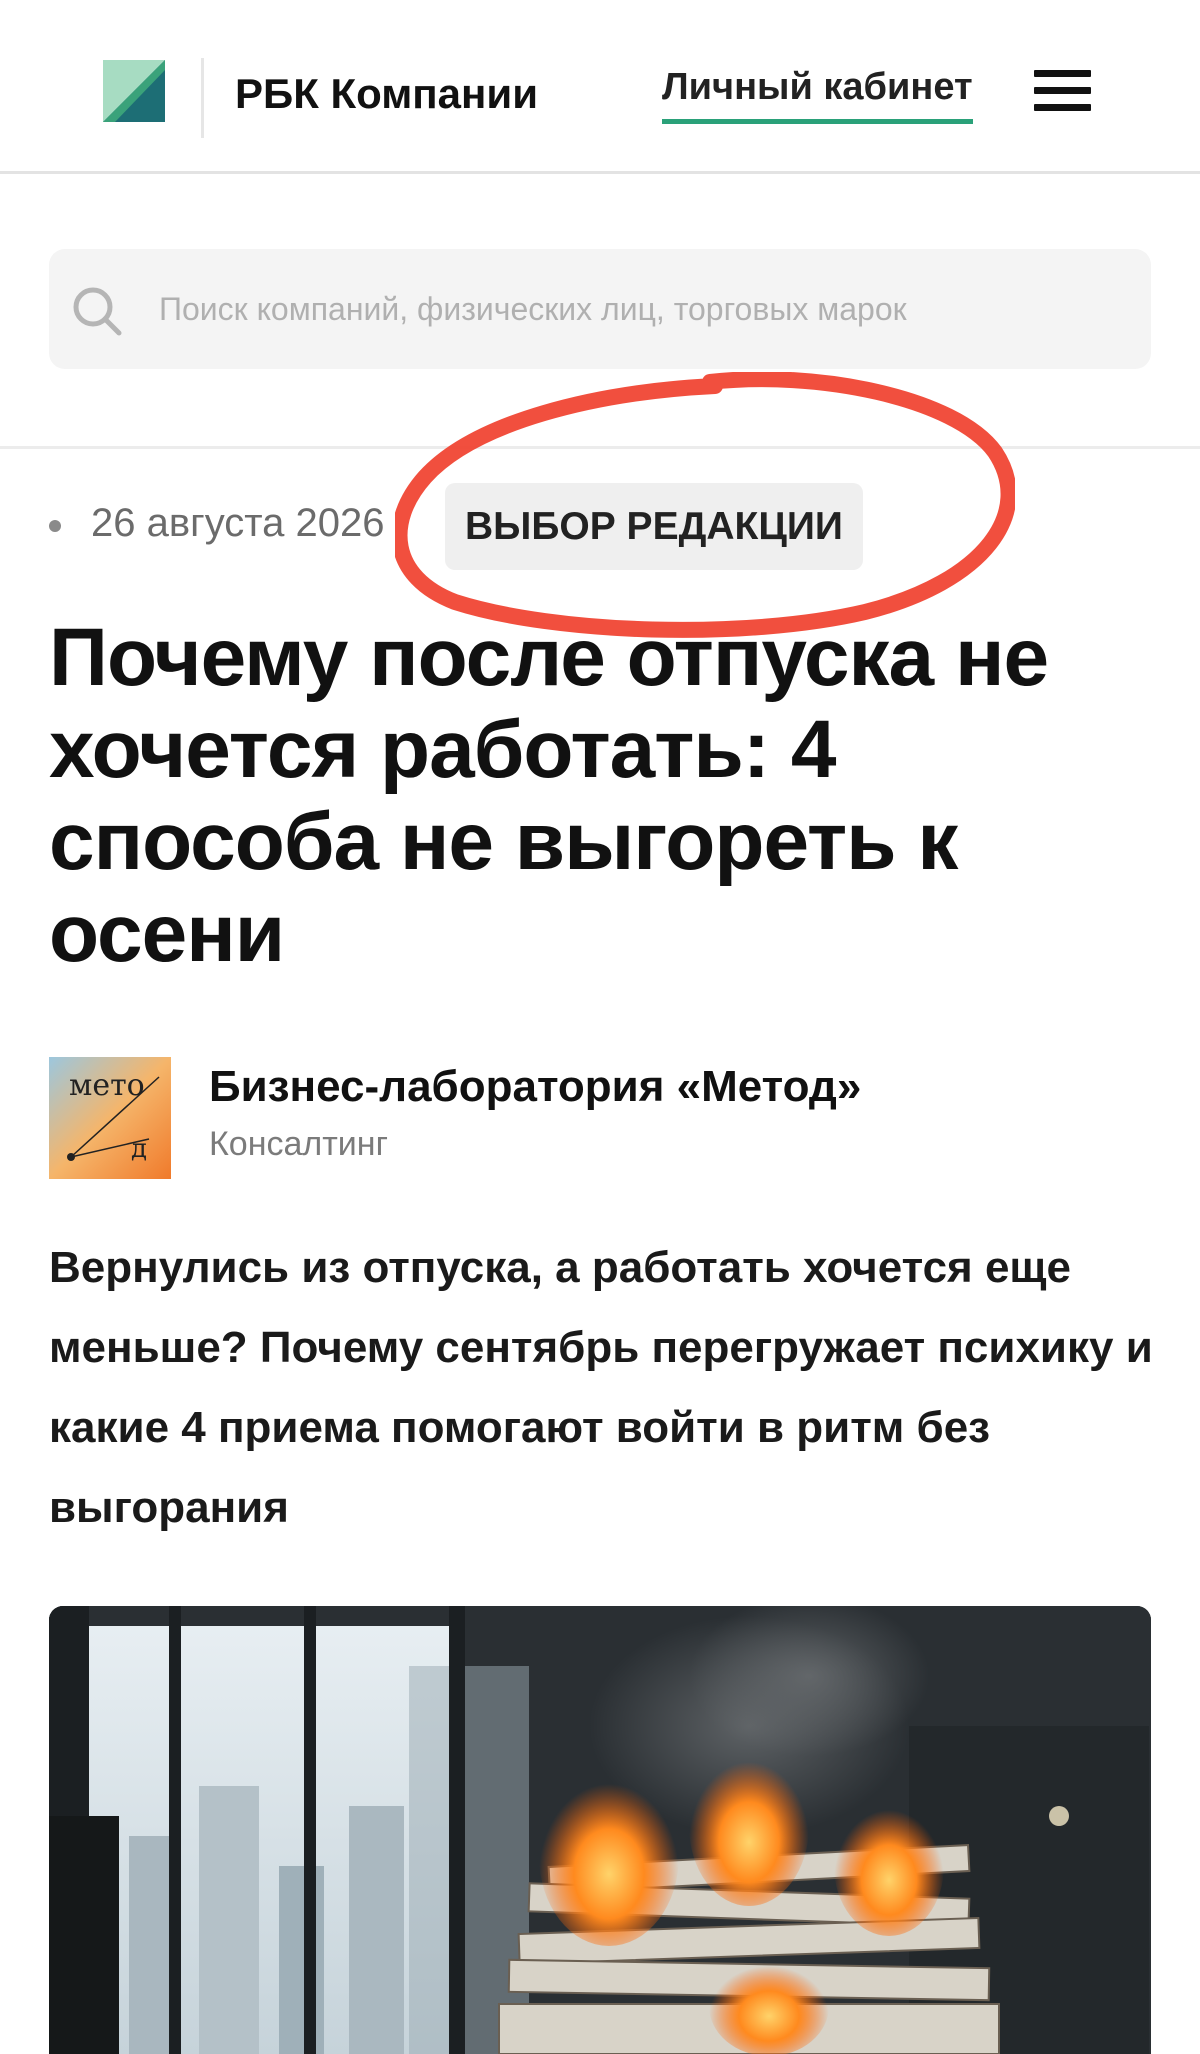  I want to click on meta-bullet, so click(55, 526).